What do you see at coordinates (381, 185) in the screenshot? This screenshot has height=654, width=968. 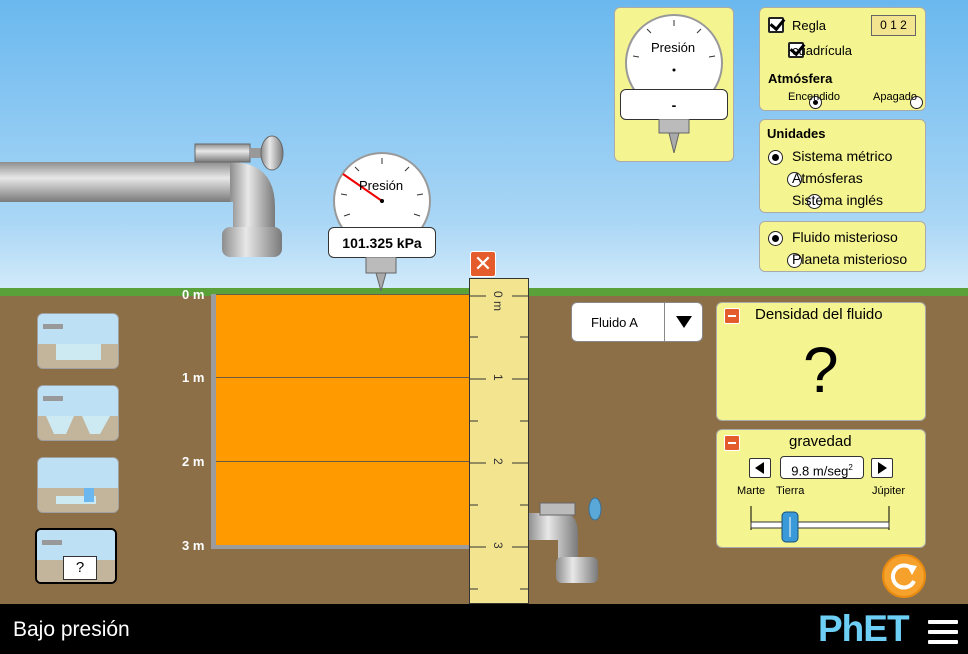 I see `pool-gauge-label: Presión` at bounding box center [381, 185].